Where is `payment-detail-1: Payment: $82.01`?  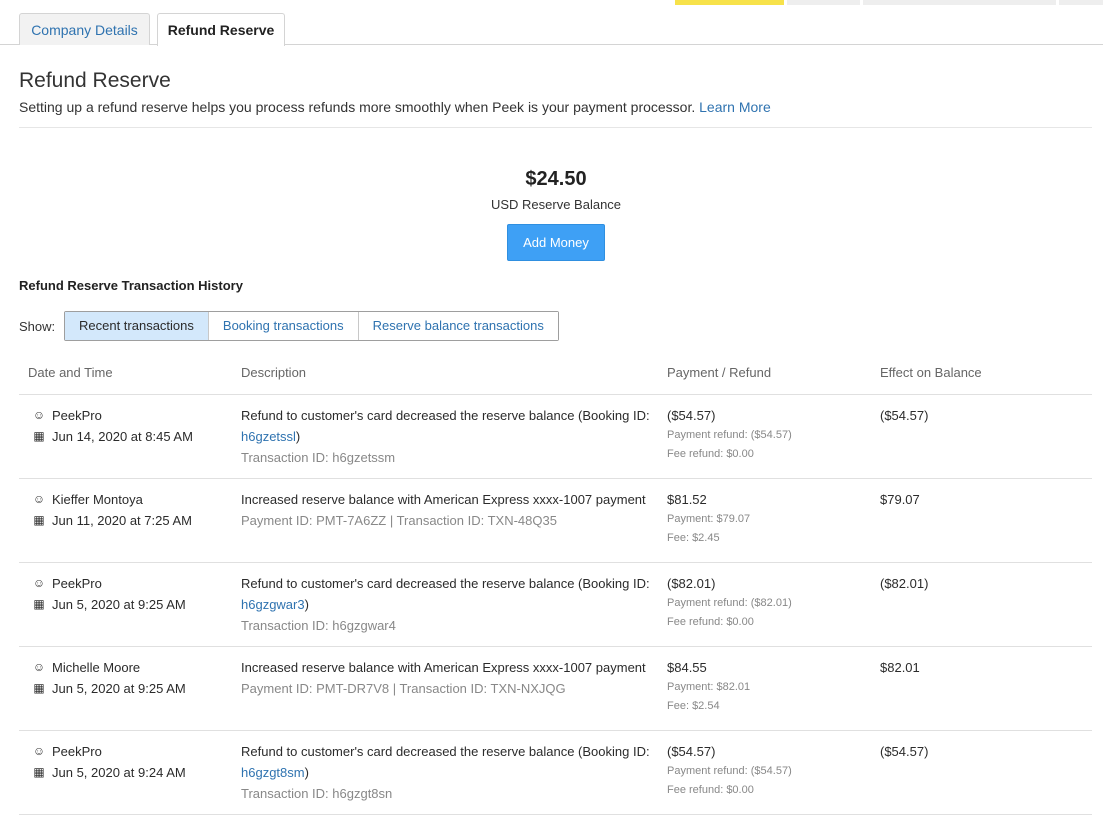 payment-detail-1: Payment: $82.01 is located at coordinates (709, 687).